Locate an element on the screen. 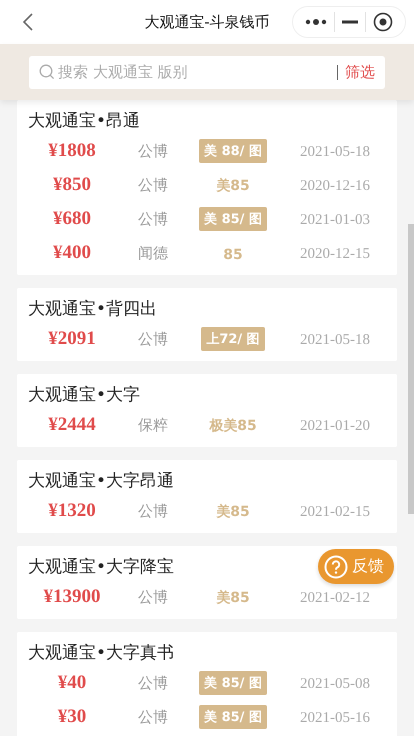 The height and width of the screenshot is (736, 414). coin-title: 大观通宝•大字 is located at coordinates (84, 395).